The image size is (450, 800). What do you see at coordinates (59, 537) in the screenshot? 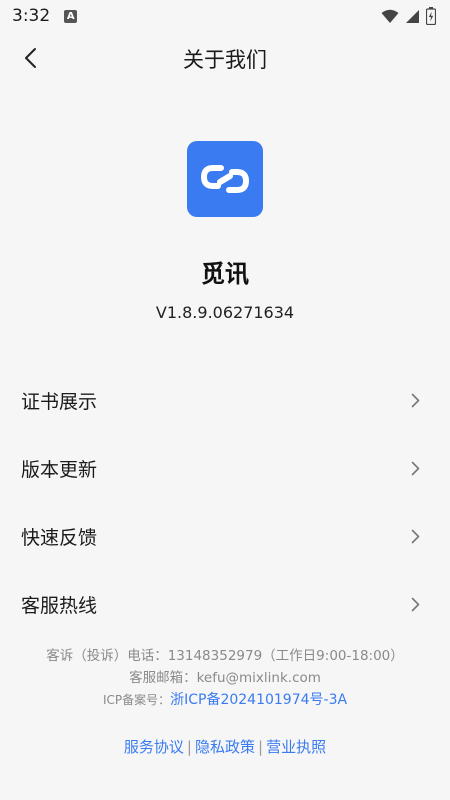
I see `menu-item-label: 快速反馈` at bounding box center [59, 537].